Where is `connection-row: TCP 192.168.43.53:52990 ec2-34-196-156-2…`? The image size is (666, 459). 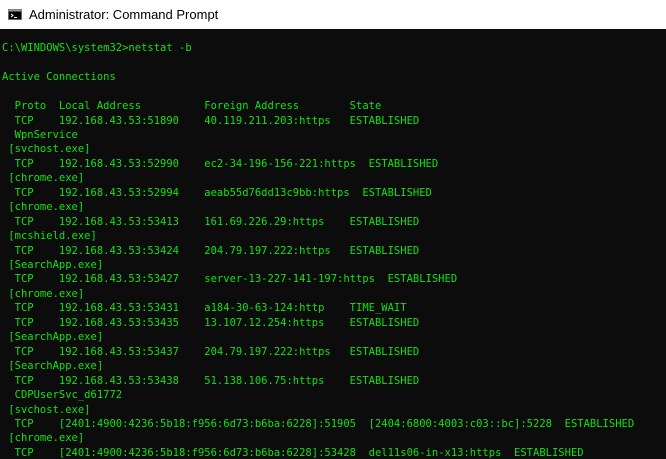
connection-row: TCP 192.168.43.53:52990 ec2-34-196-156-2… is located at coordinates (220, 163).